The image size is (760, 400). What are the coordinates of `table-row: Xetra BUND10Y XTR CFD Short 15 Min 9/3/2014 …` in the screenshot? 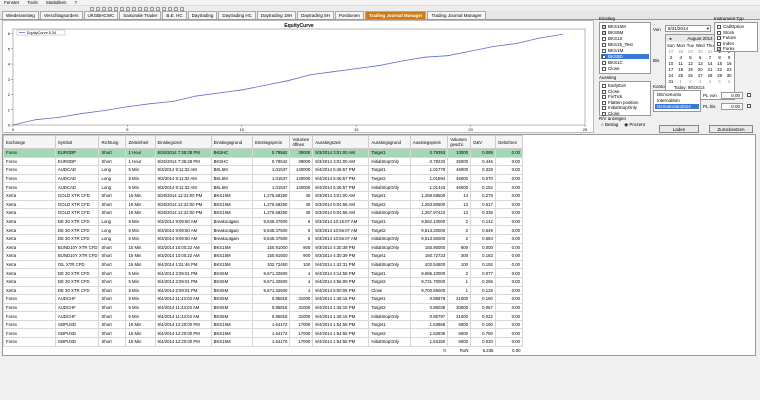 It's located at (263, 247).